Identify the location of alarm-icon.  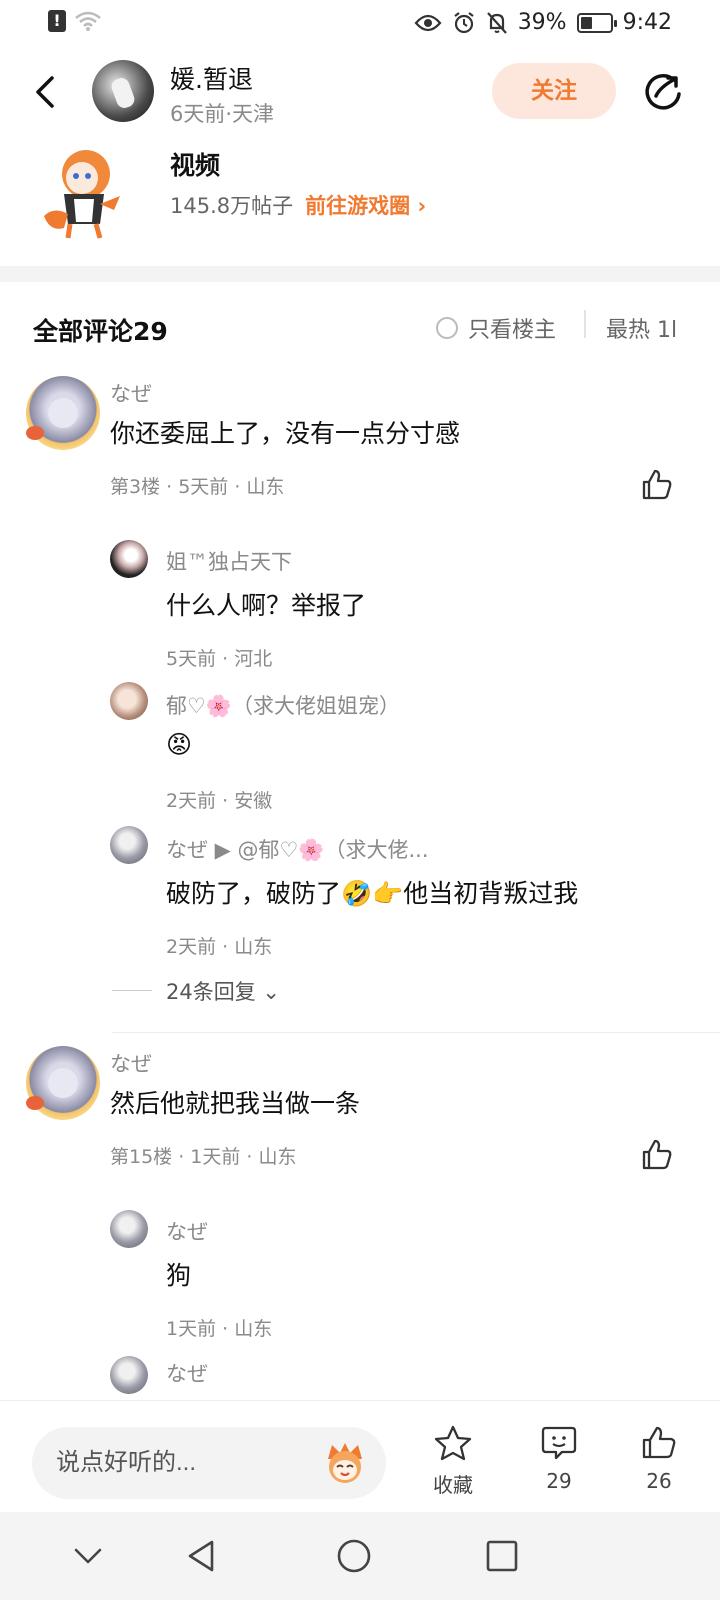
(464, 22).